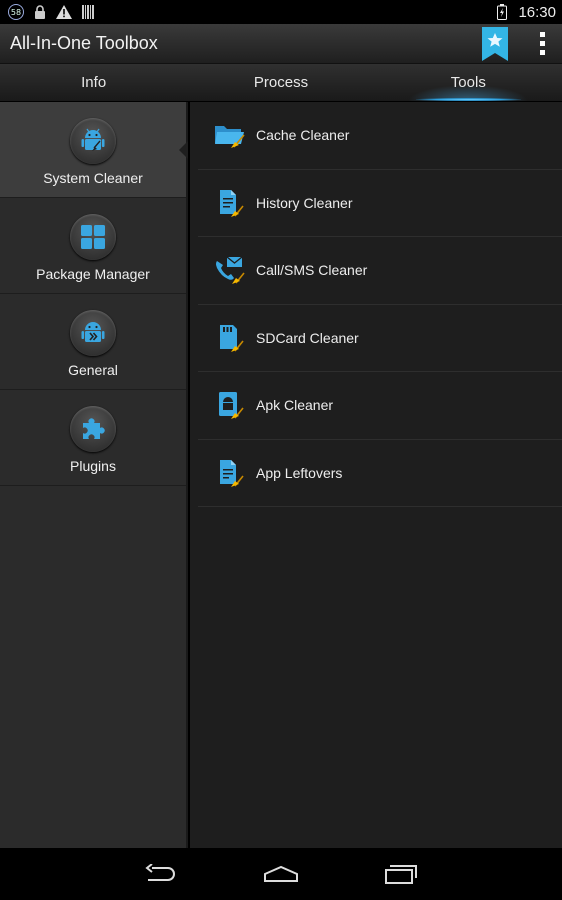  I want to click on navigation-bar, so click(281, 874).